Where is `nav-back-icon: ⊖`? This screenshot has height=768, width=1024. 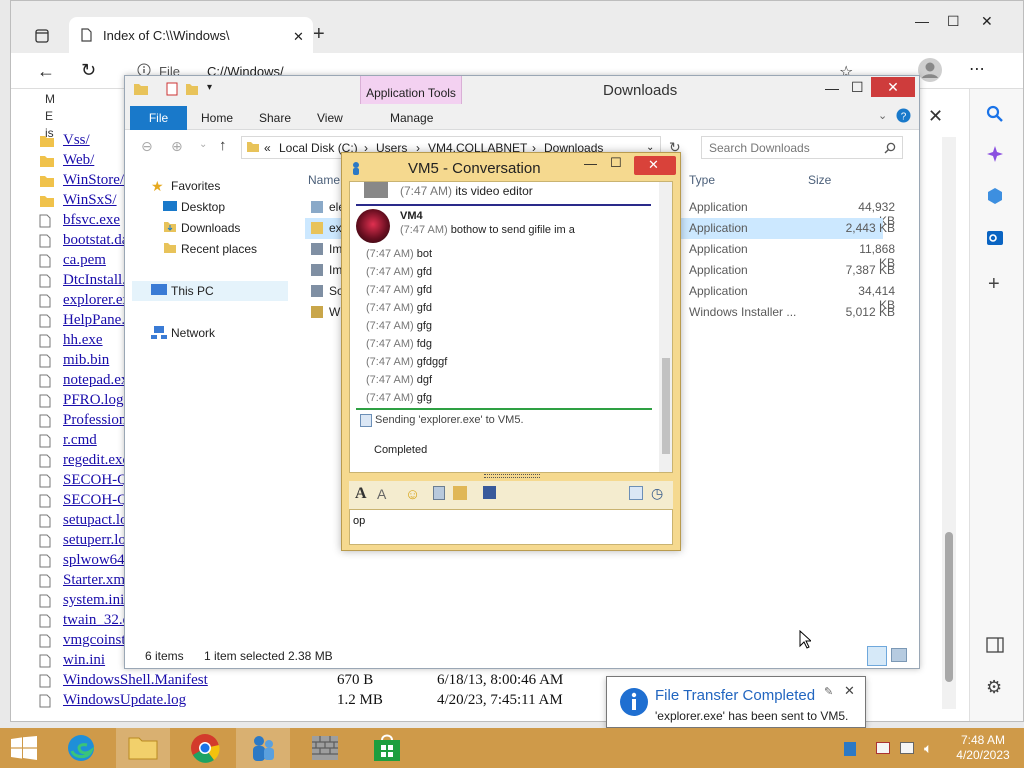
nav-back-icon: ⊖ is located at coordinates (147, 146).